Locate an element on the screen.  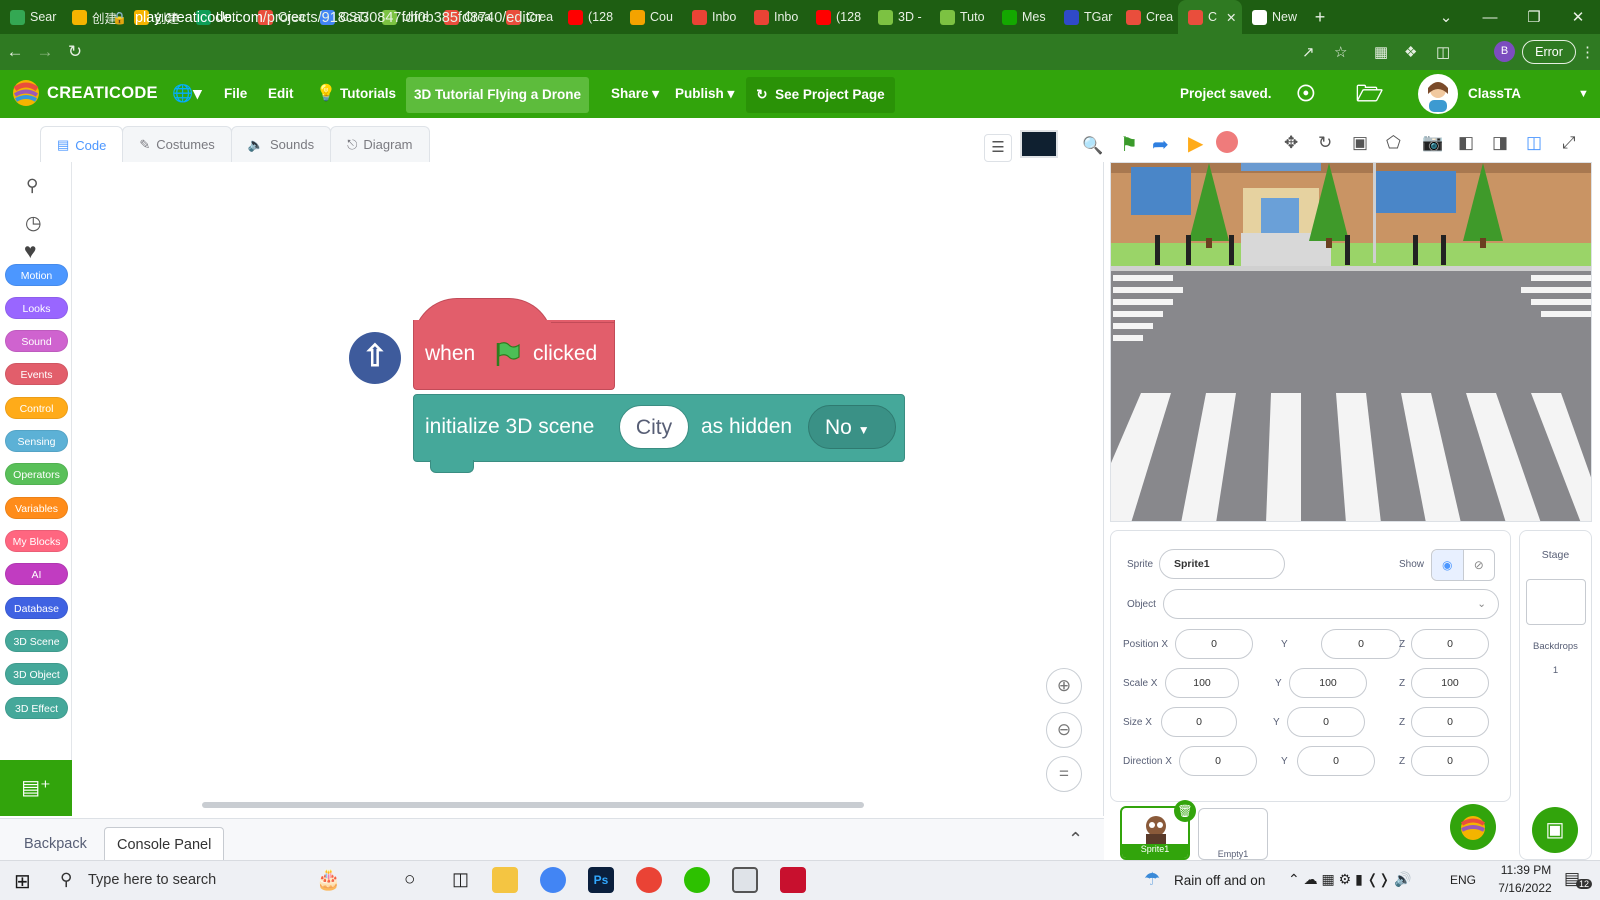
tab-code: ▤ Code is located at coordinates (82, 144).